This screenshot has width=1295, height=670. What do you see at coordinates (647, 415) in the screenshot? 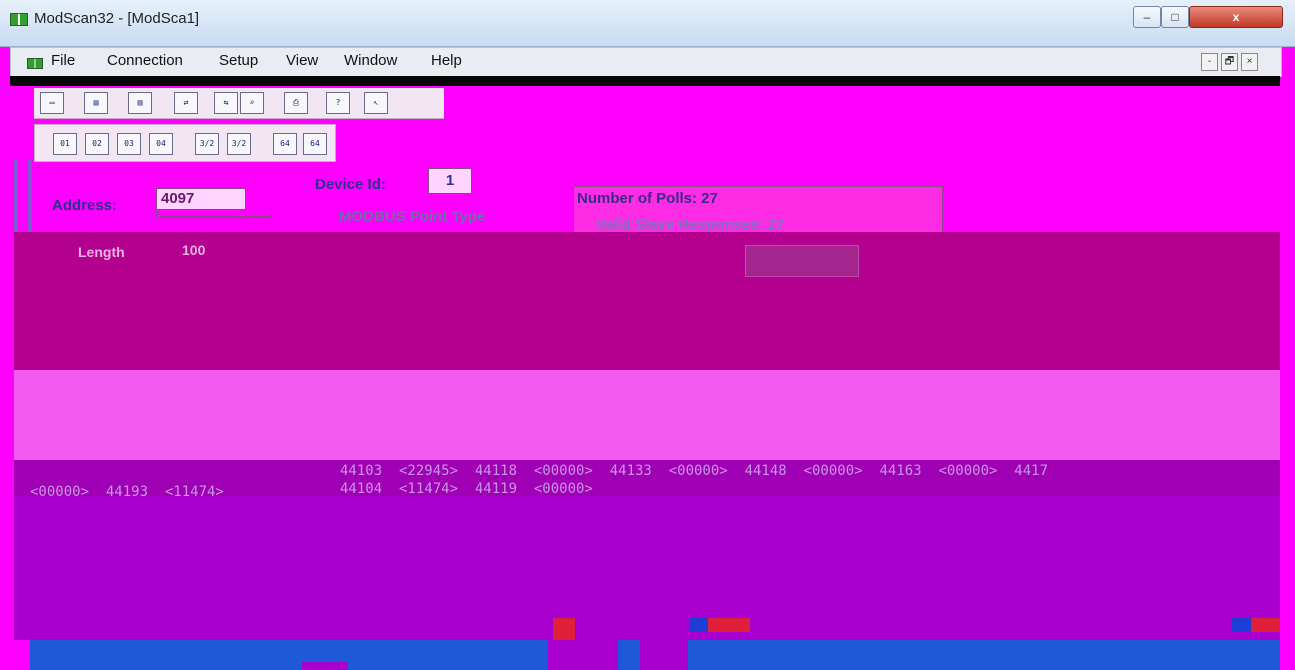
I see `register-header-area` at bounding box center [647, 415].